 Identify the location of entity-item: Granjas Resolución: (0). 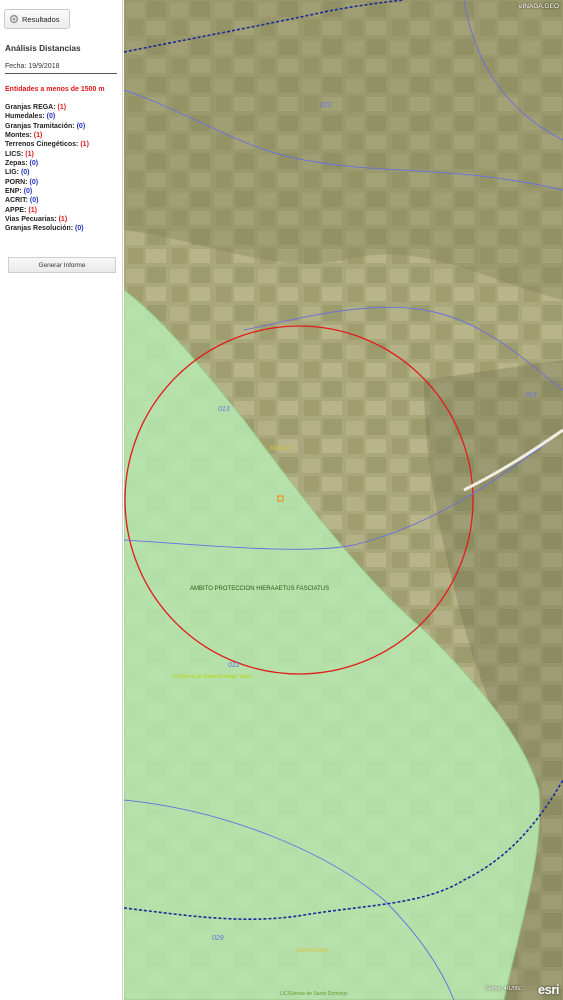
(44, 229).